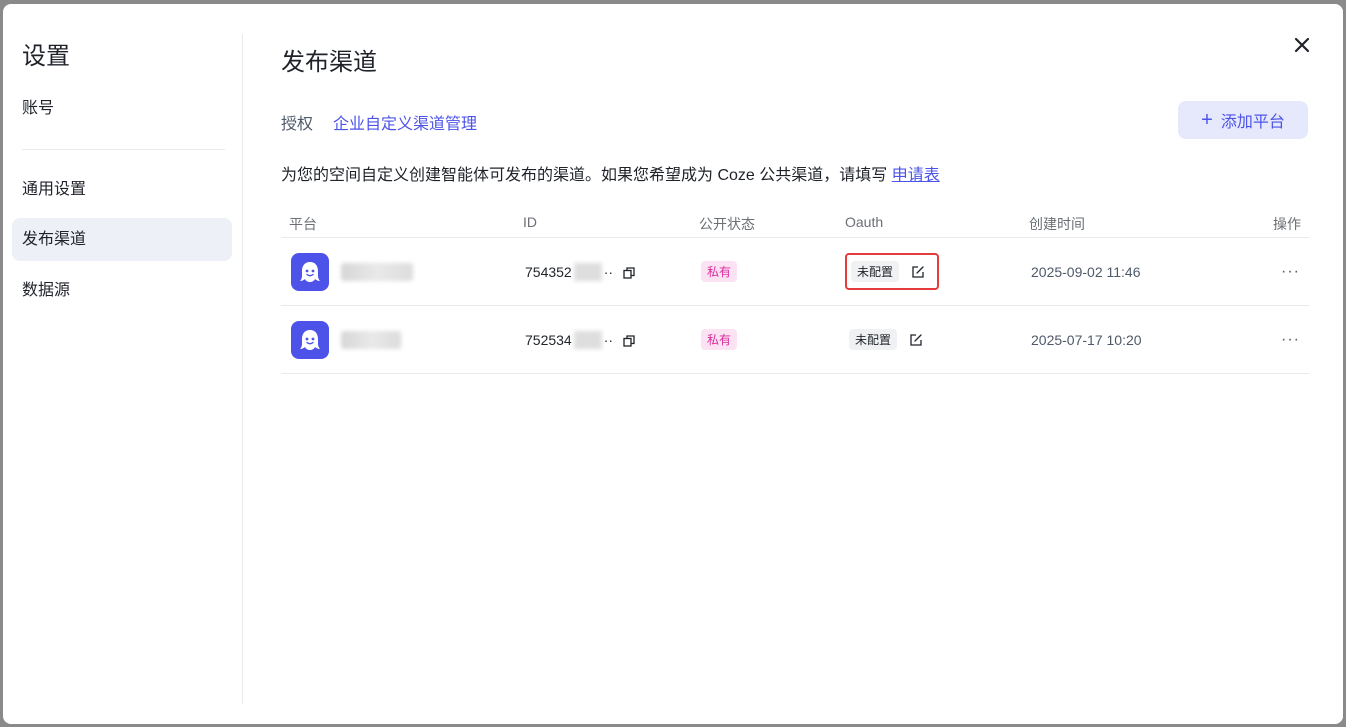  Describe the element at coordinates (795, 272) in the screenshot. I see `table-row: 754352 ·· 私有 未配置 2025-09-02 11:46 ···` at that location.